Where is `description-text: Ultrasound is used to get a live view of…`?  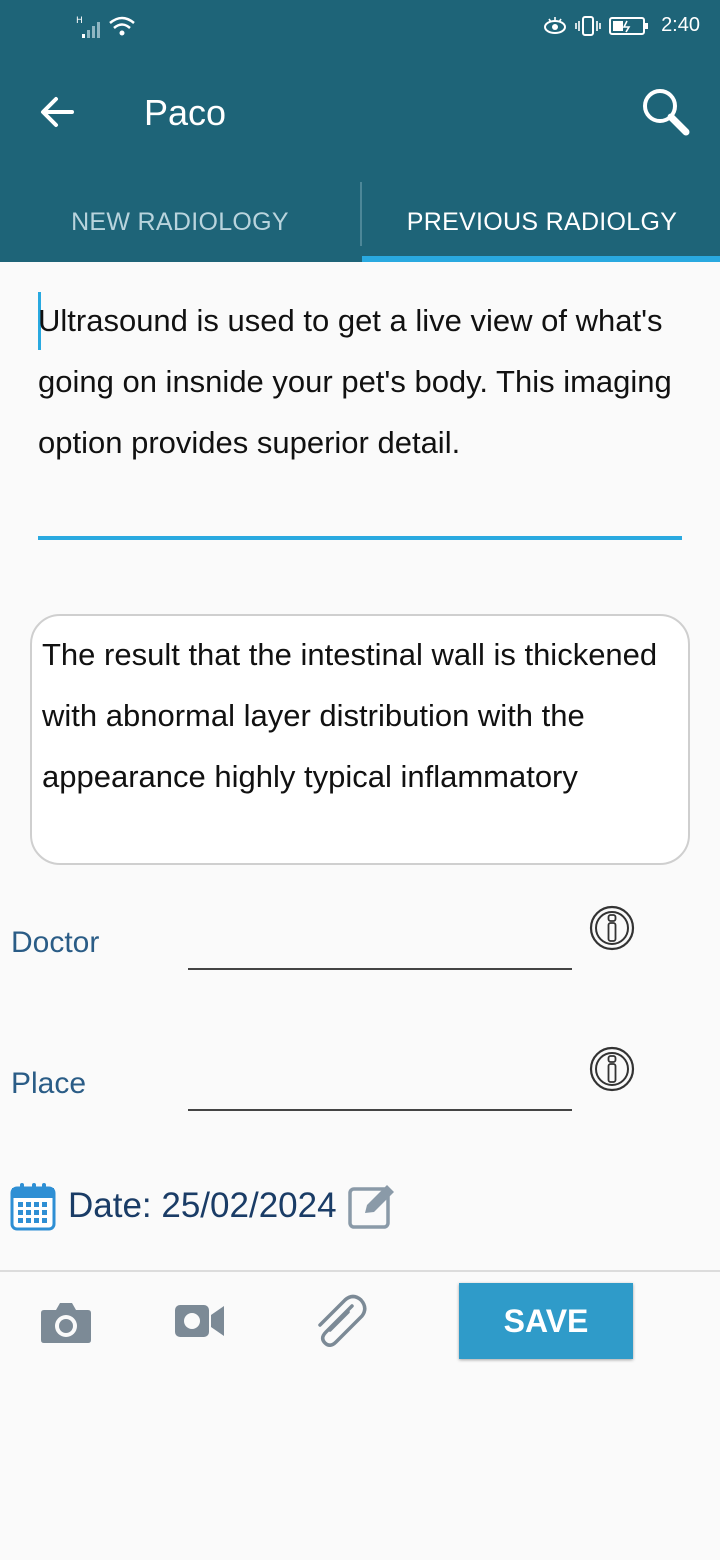
description-text: Ultrasound is used to get a live view of… is located at coordinates (355, 381).